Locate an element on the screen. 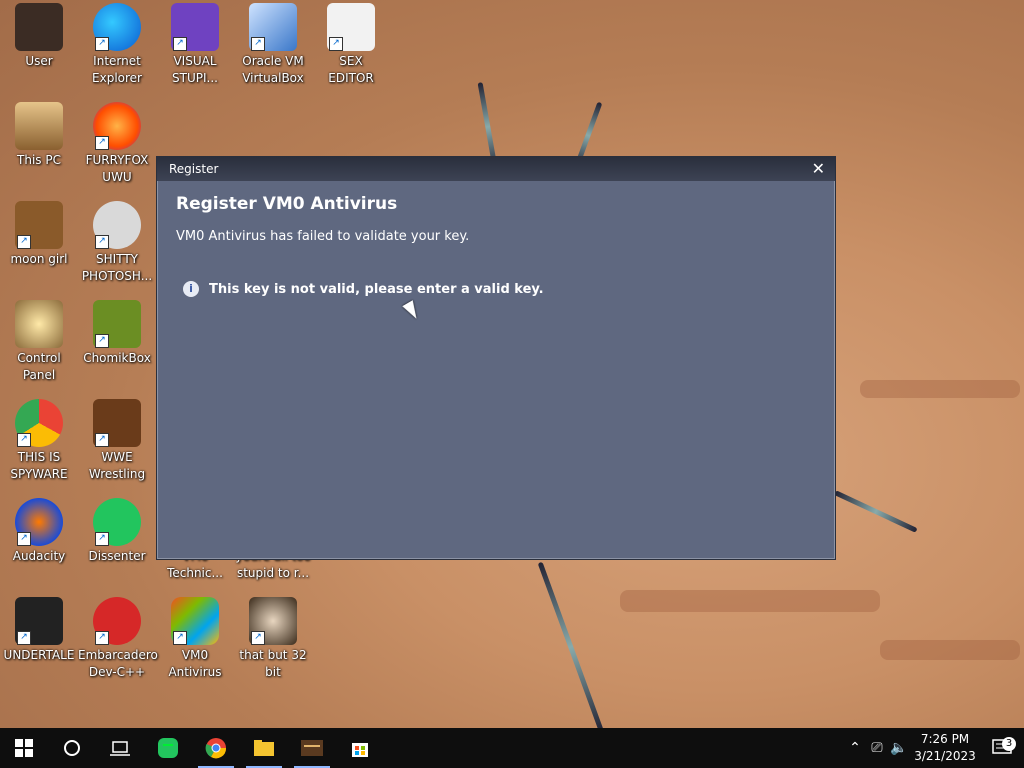 This screenshot has height=768, width=1024. desktop-icon-label: User is located at coordinates (39, 61).